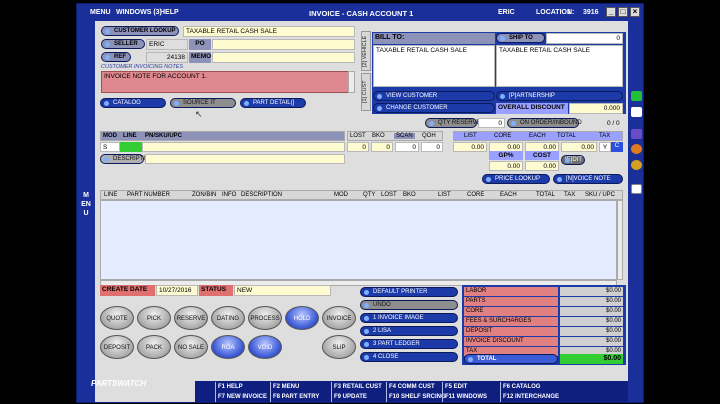  I want to click on quote-button: QUOTE, so click(117, 318).